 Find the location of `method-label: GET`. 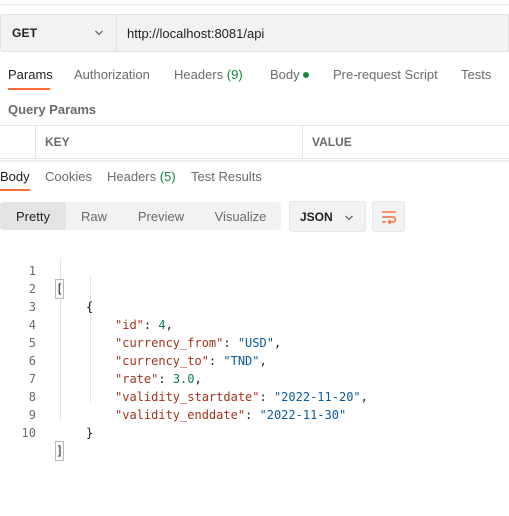

method-label: GET is located at coordinates (25, 33).